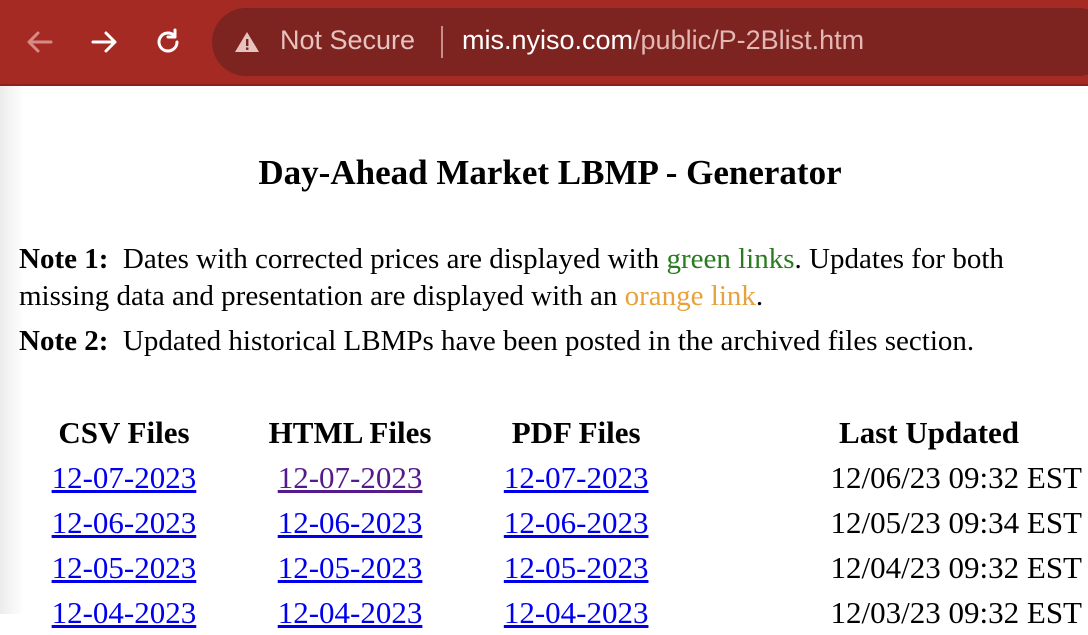 Image resolution: width=1088 pixels, height=635 pixels. What do you see at coordinates (124, 477) in the screenshot?
I see `csv-file-link: 12-07-2023` at bounding box center [124, 477].